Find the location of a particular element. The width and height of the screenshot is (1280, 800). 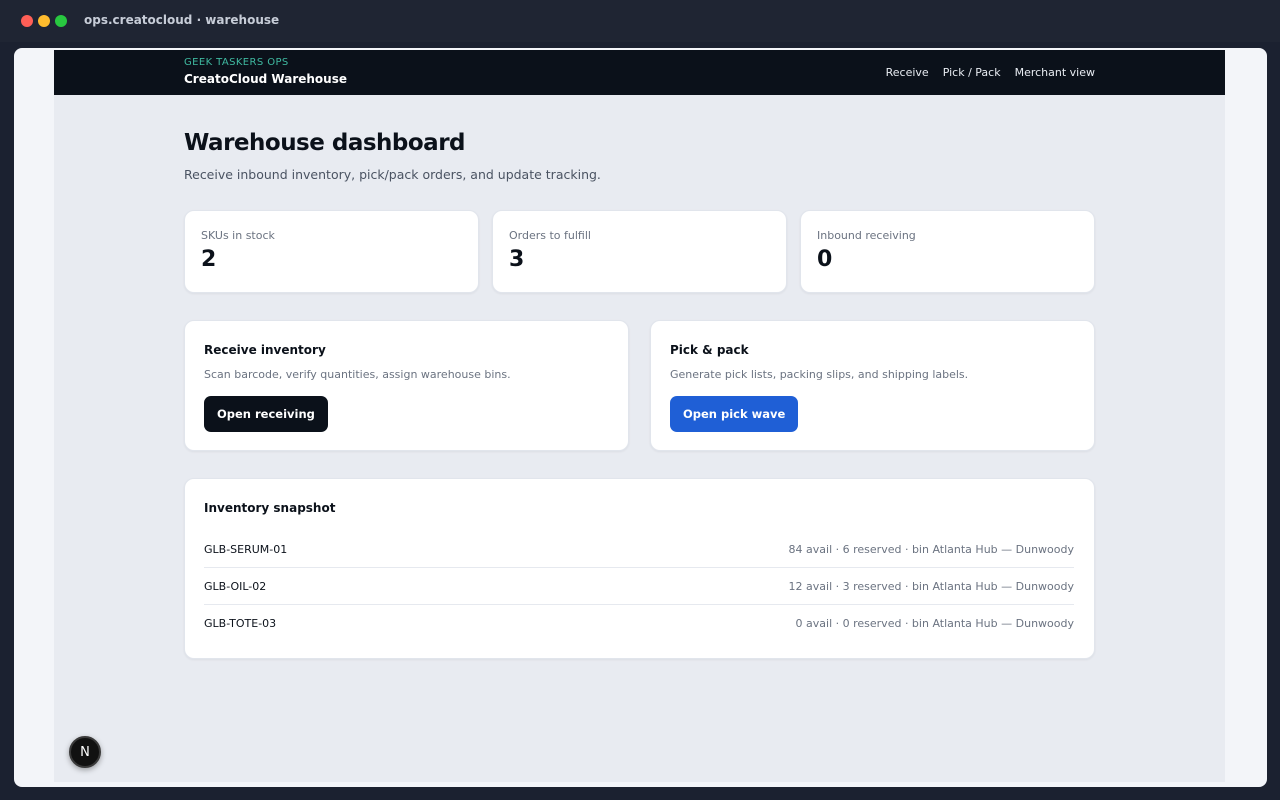

brand-kicker: GEEK TASKERS OPS is located at coordinates (236, 62).